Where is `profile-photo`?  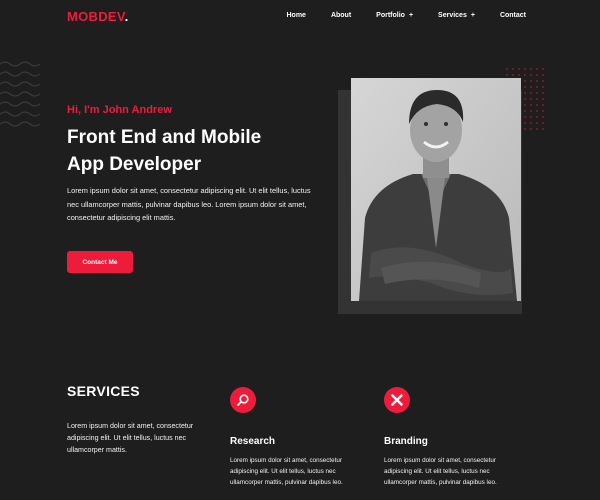 profile-photo is located at coordinates (436, 189).